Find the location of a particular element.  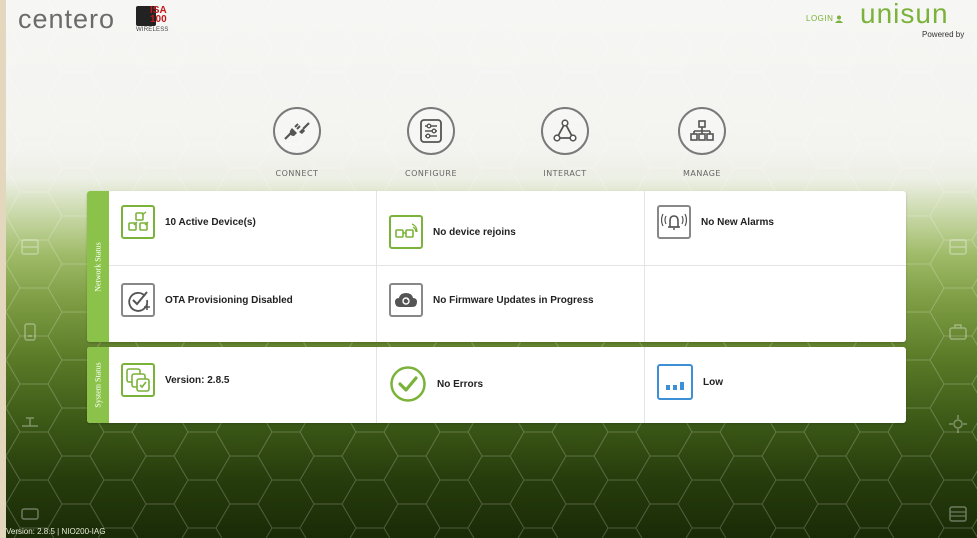

active-devices-text: 10 Active Device(s) is located at coordinates (210, 222).